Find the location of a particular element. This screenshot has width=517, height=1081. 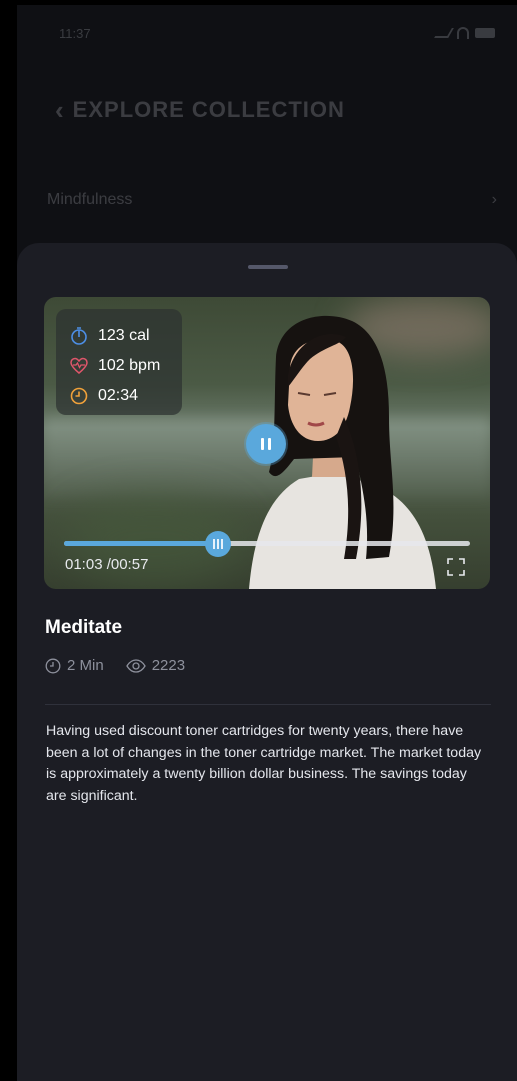

pause-button is located at coordinates (266, 444).